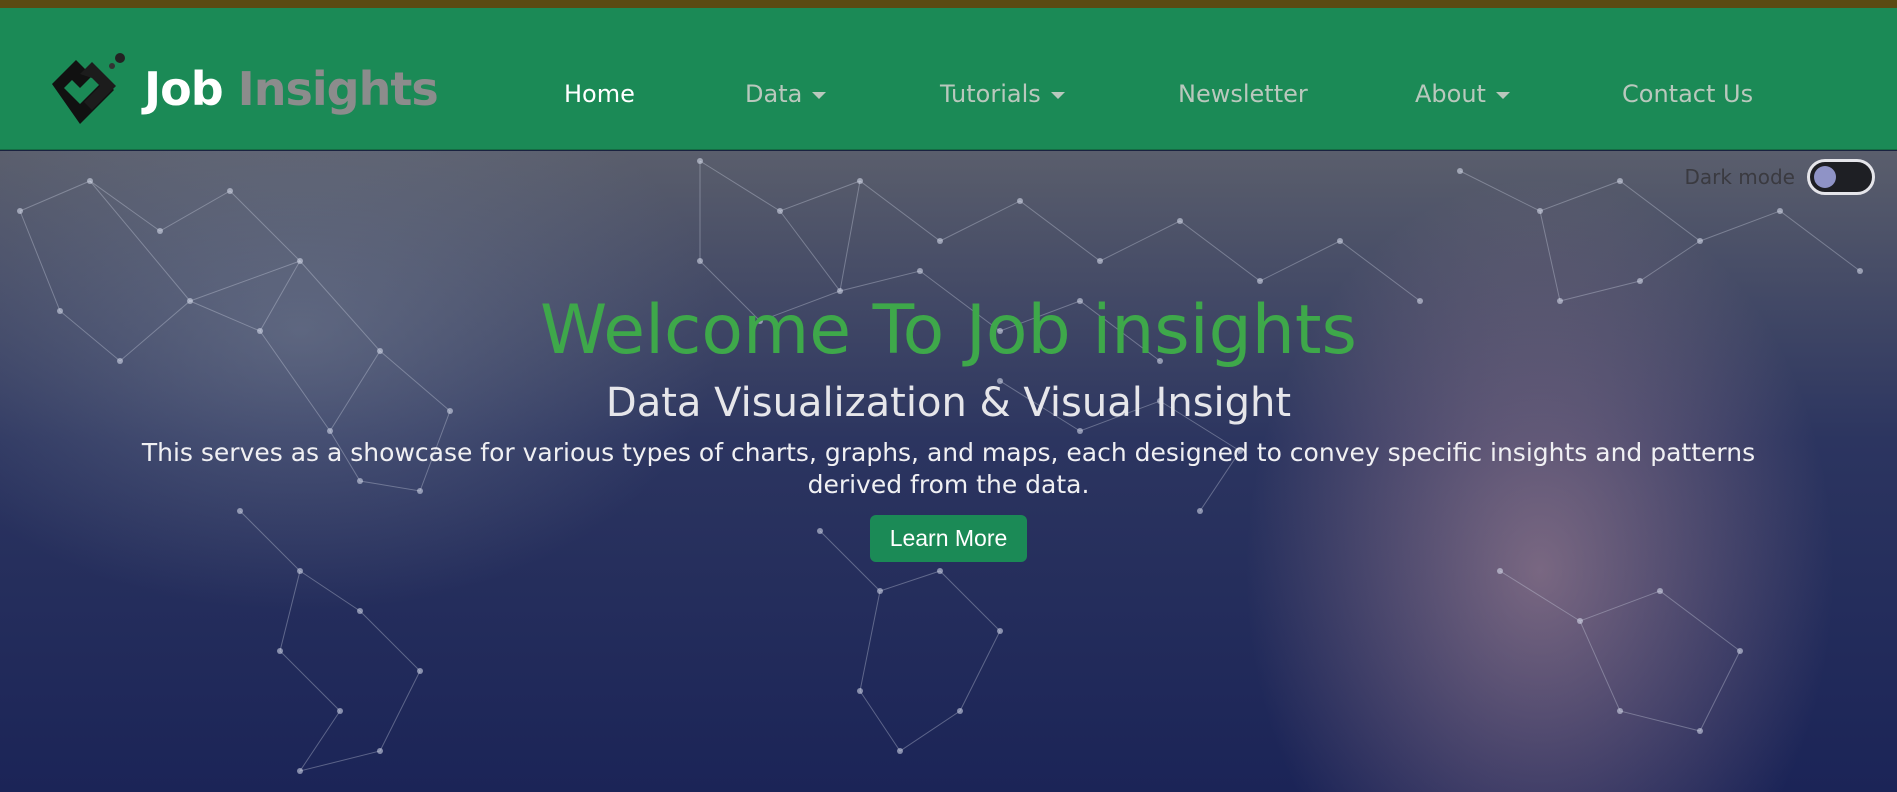  I want to click on logo-icon, so click(88, 88).